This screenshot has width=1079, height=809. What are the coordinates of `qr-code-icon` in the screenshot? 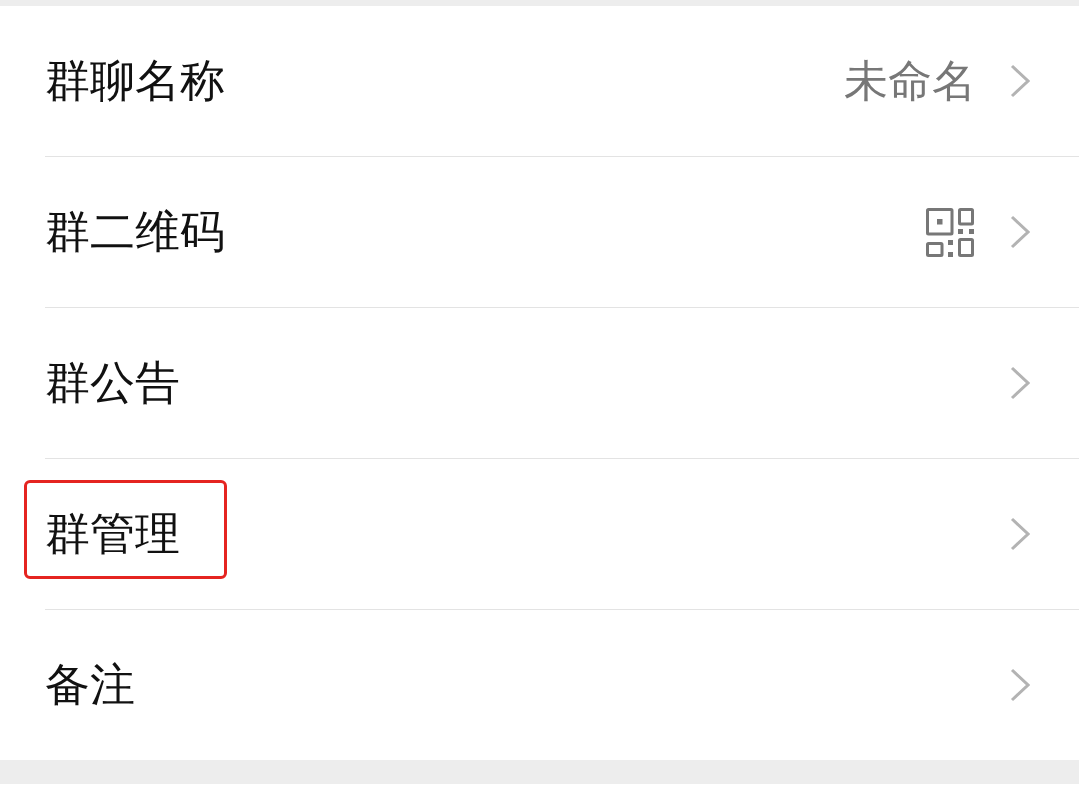 It's located at (950, 232).